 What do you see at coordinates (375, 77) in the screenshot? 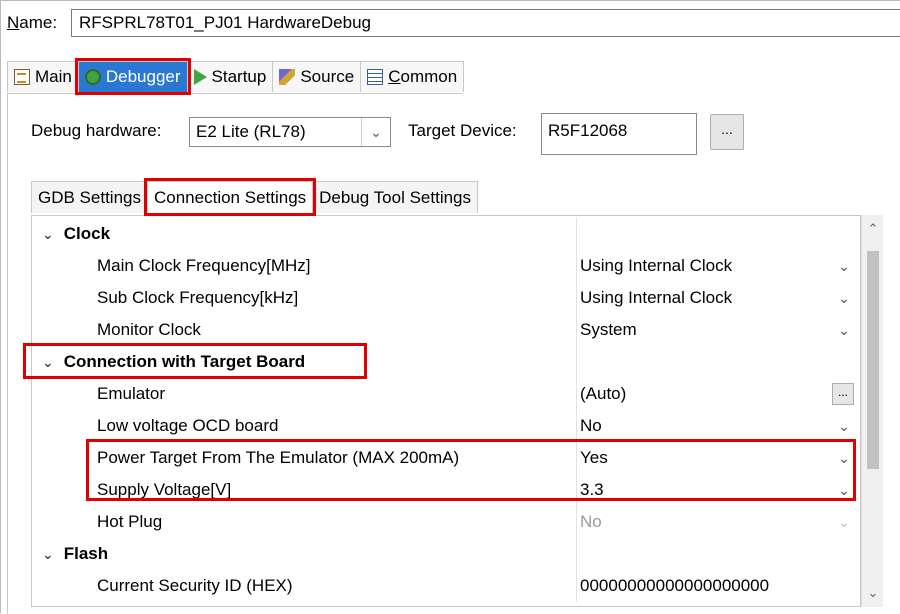
I see `common-icon` at bounding box center [375, 77].